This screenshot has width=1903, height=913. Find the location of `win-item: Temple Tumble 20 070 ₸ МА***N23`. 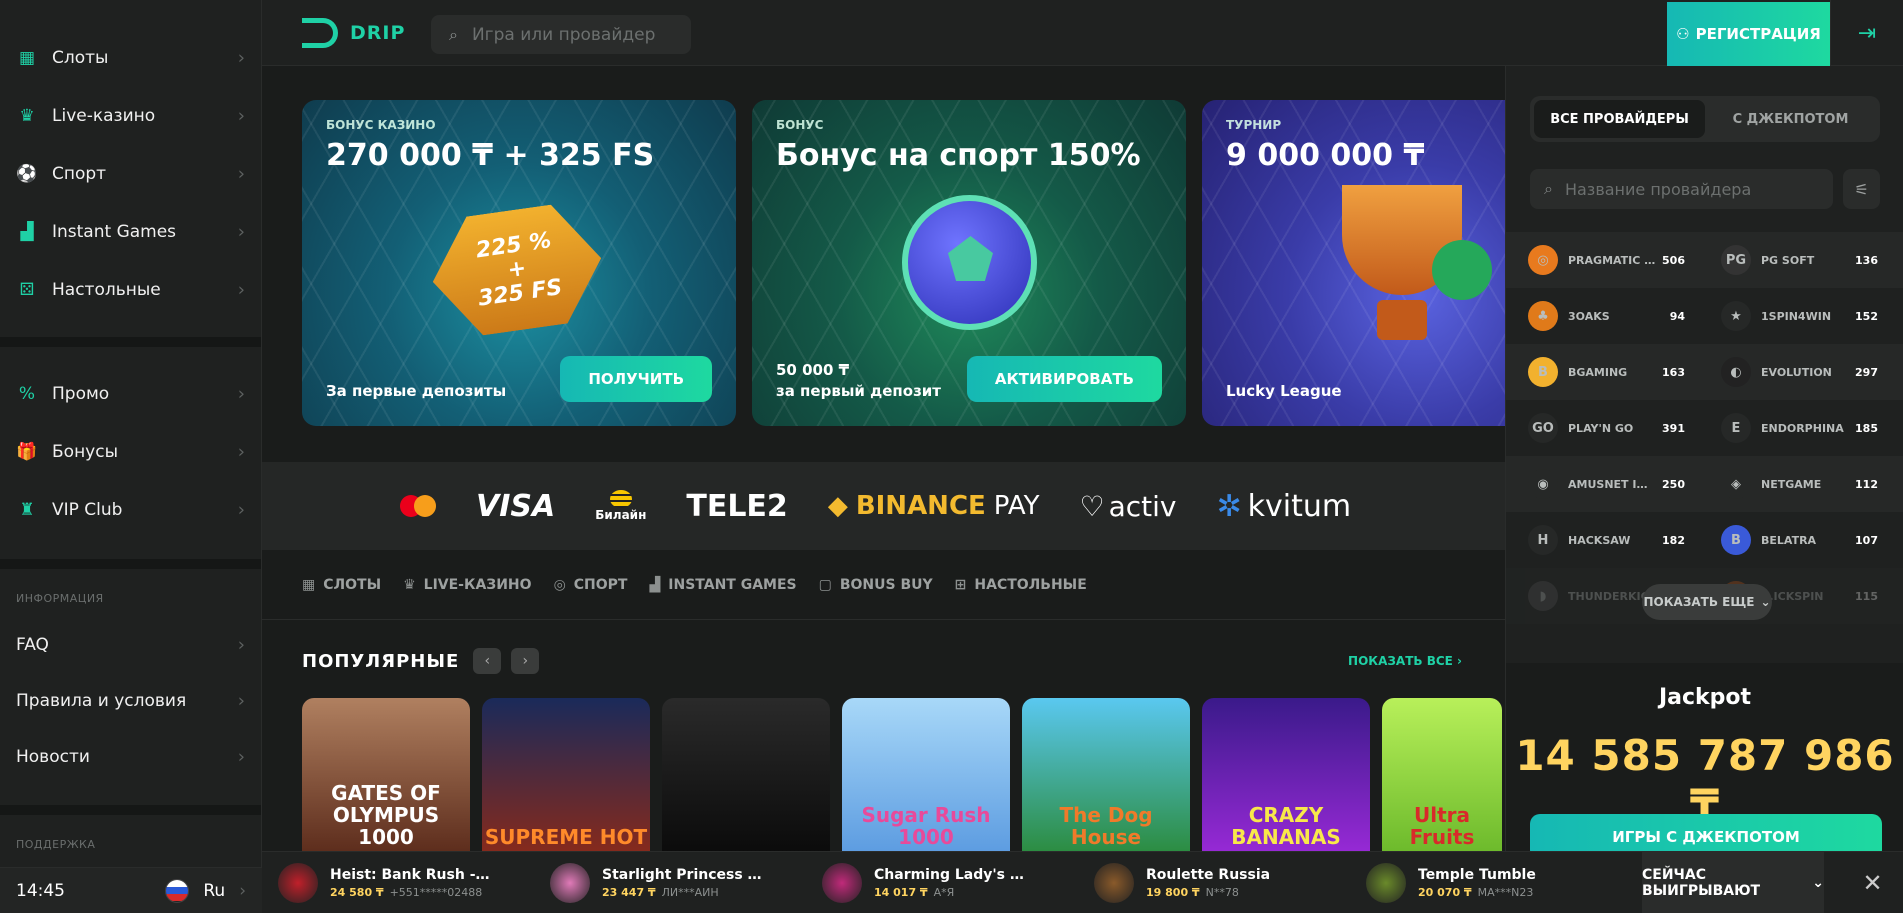

win-item: Temple Tumble 20 070 ₸ МА***N23 is located at coordinates (1486, 882).